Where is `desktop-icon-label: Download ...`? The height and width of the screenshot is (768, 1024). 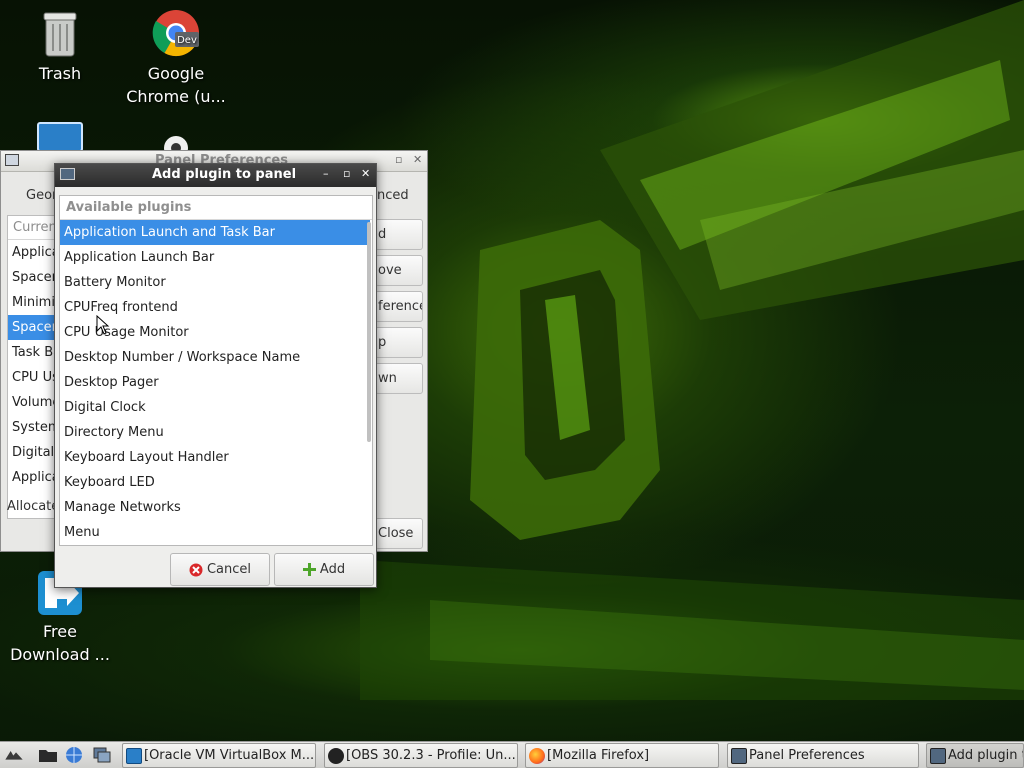
desktop-icon-label: Download ... is located at coordinates (60, 654).